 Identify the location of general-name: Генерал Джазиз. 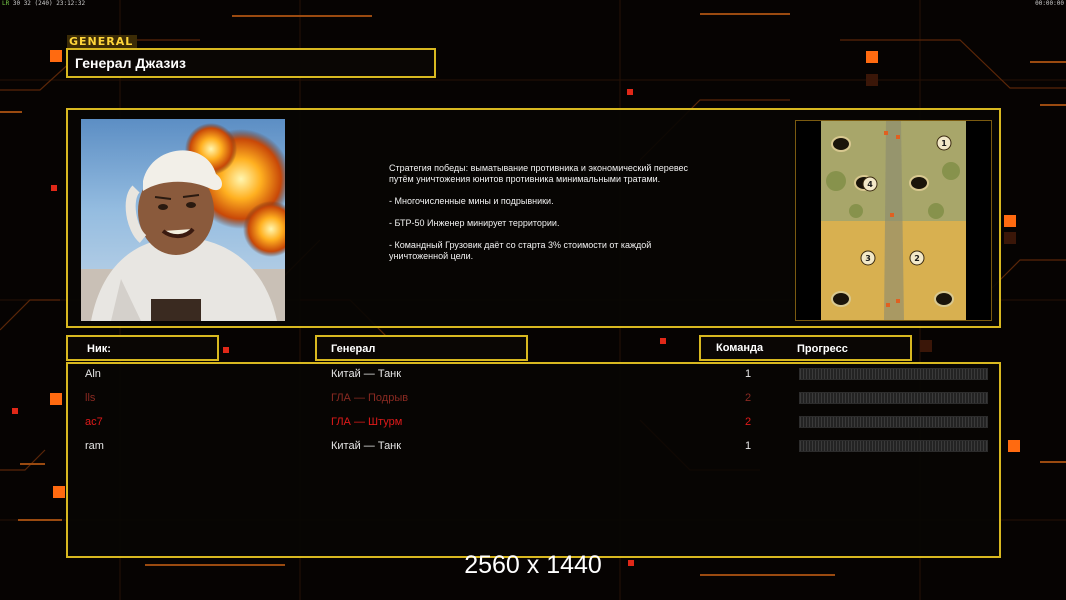
(130, 63).